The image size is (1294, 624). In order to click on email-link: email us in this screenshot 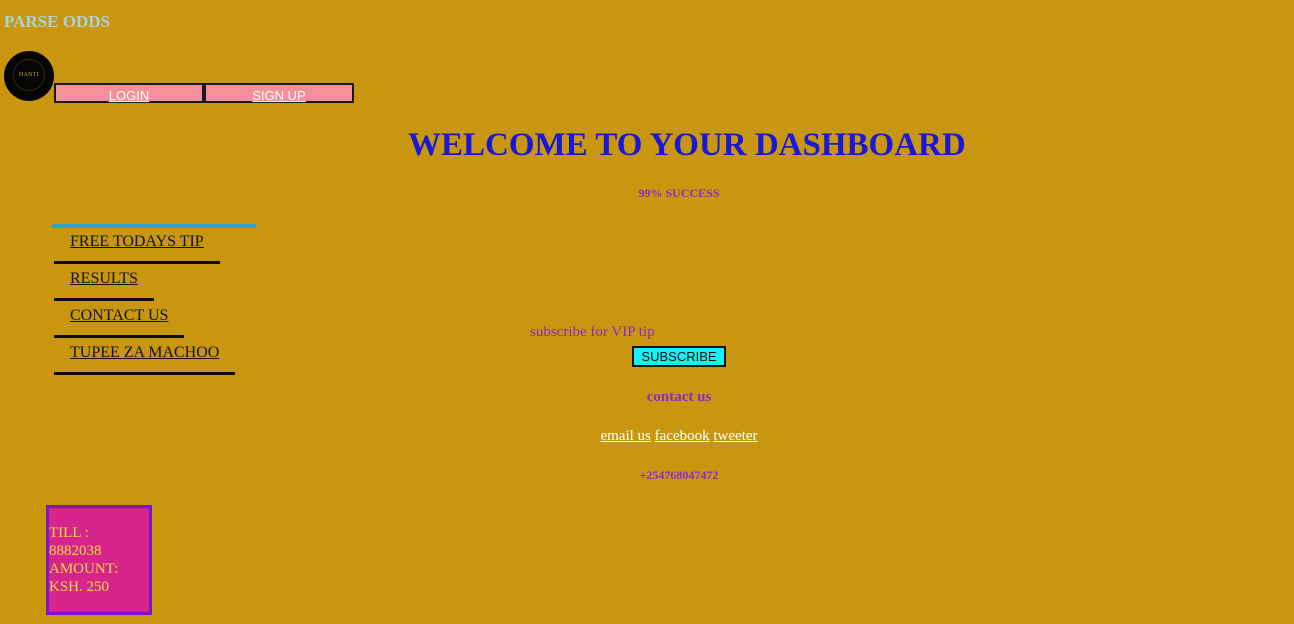, I will do `click(625, 436)`.